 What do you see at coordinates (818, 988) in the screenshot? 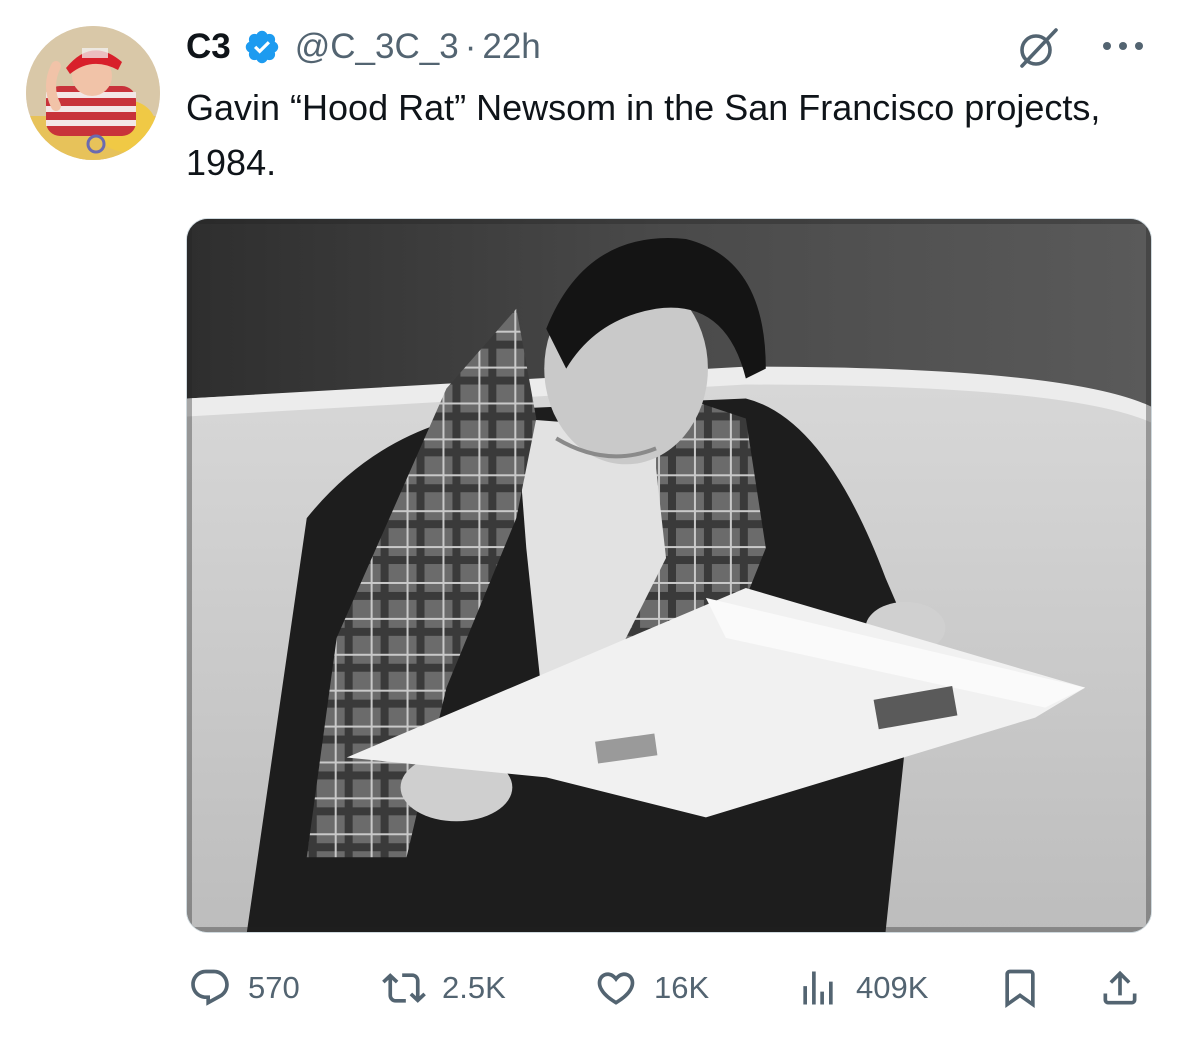
I see `analytics-icon` at bounding box center [818, 988].